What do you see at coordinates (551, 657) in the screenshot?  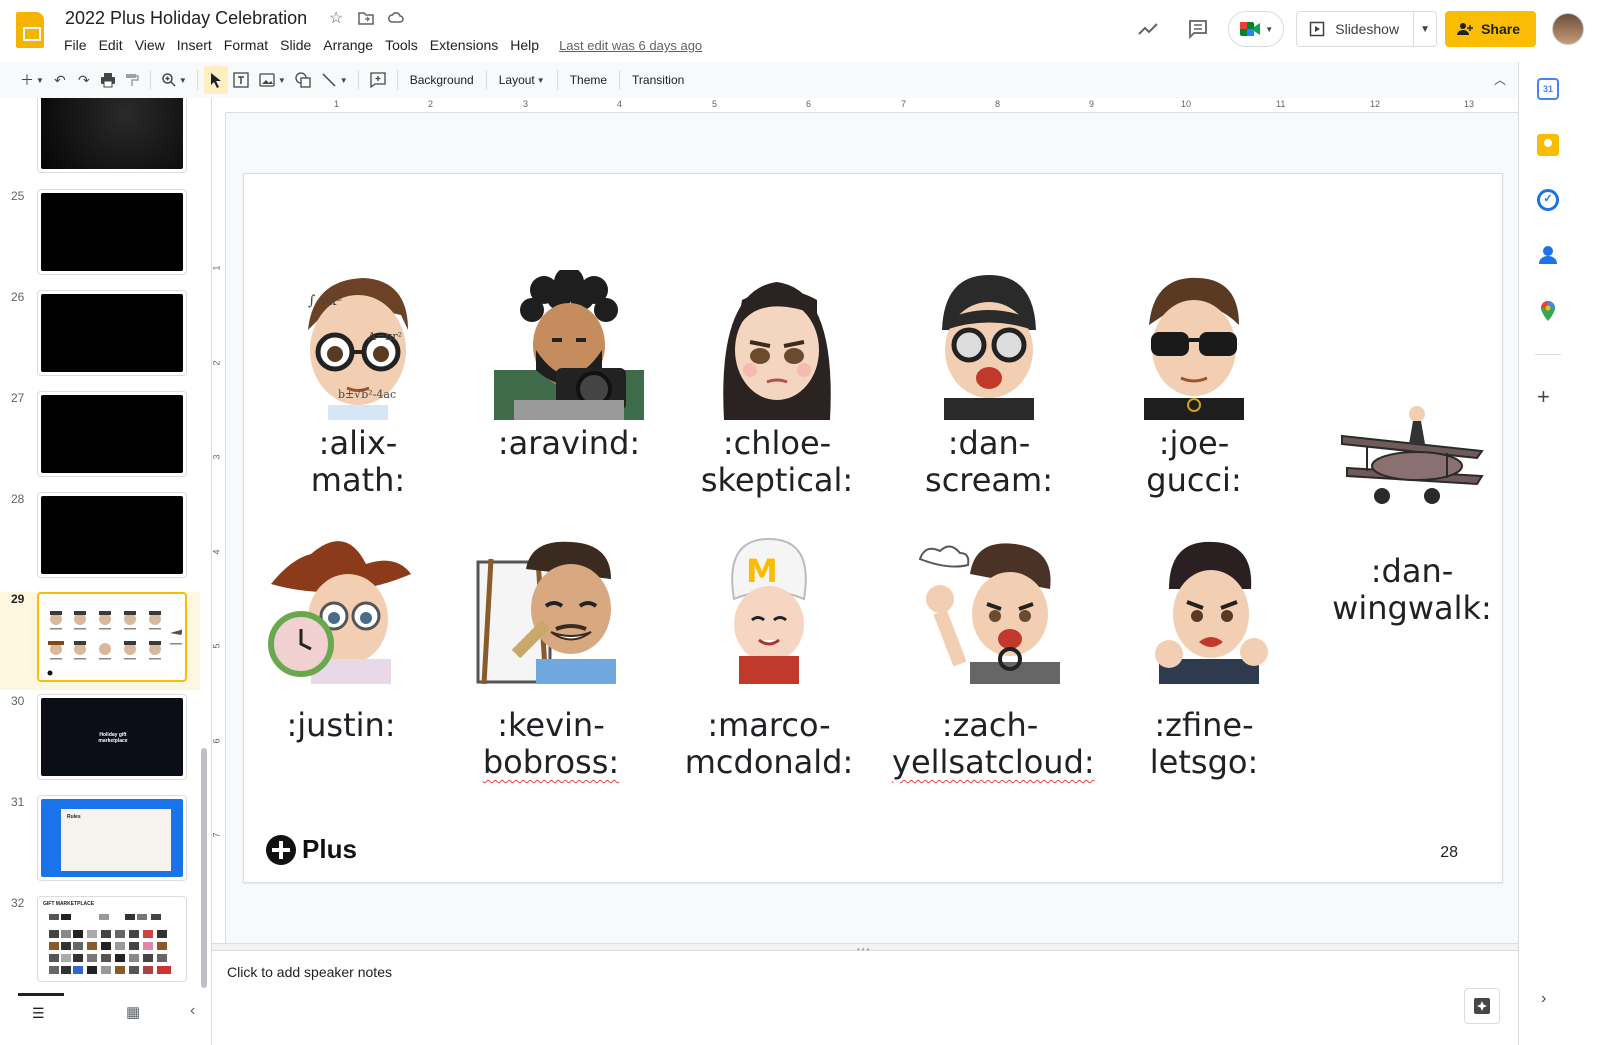 I see `emoji-kevin-bobross: :kevin- bobross:` at bounding box center [551, 657].